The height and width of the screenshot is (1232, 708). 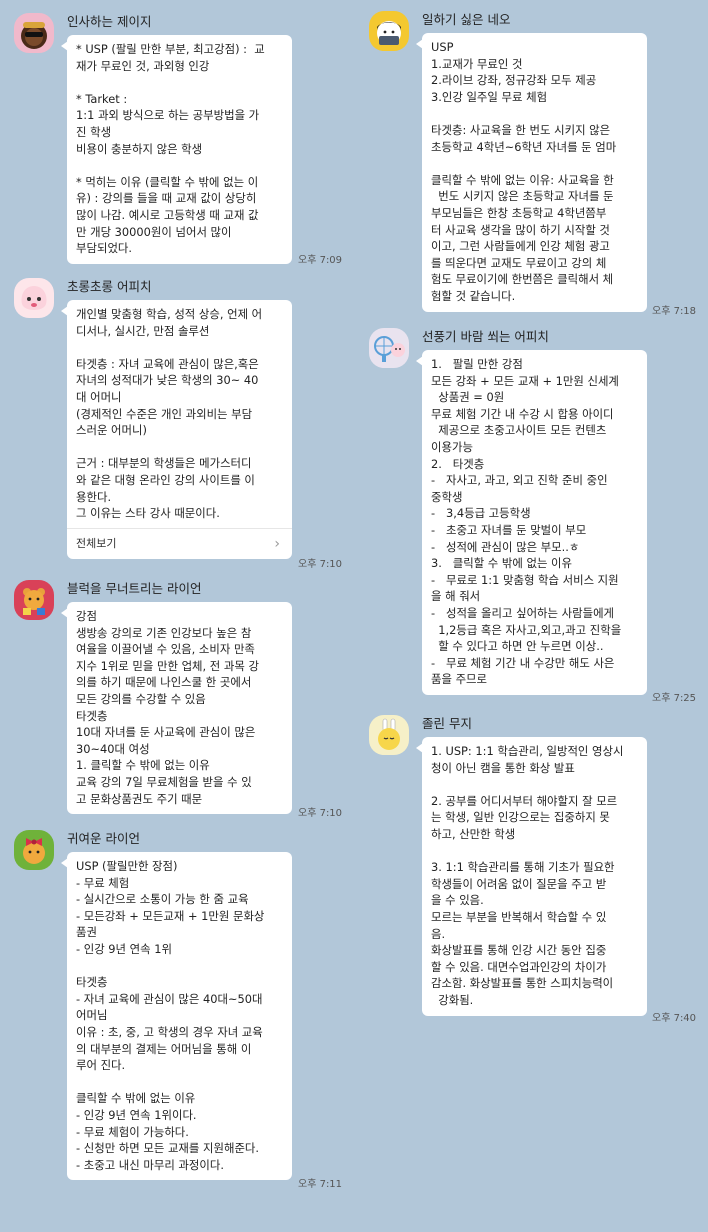 What do you see at coordinates (522, 279) in the screenshot?
I see `message-line: 험도 무료이기에 한번쯤은 클릭해서 체` at bounding box center [522, 279].